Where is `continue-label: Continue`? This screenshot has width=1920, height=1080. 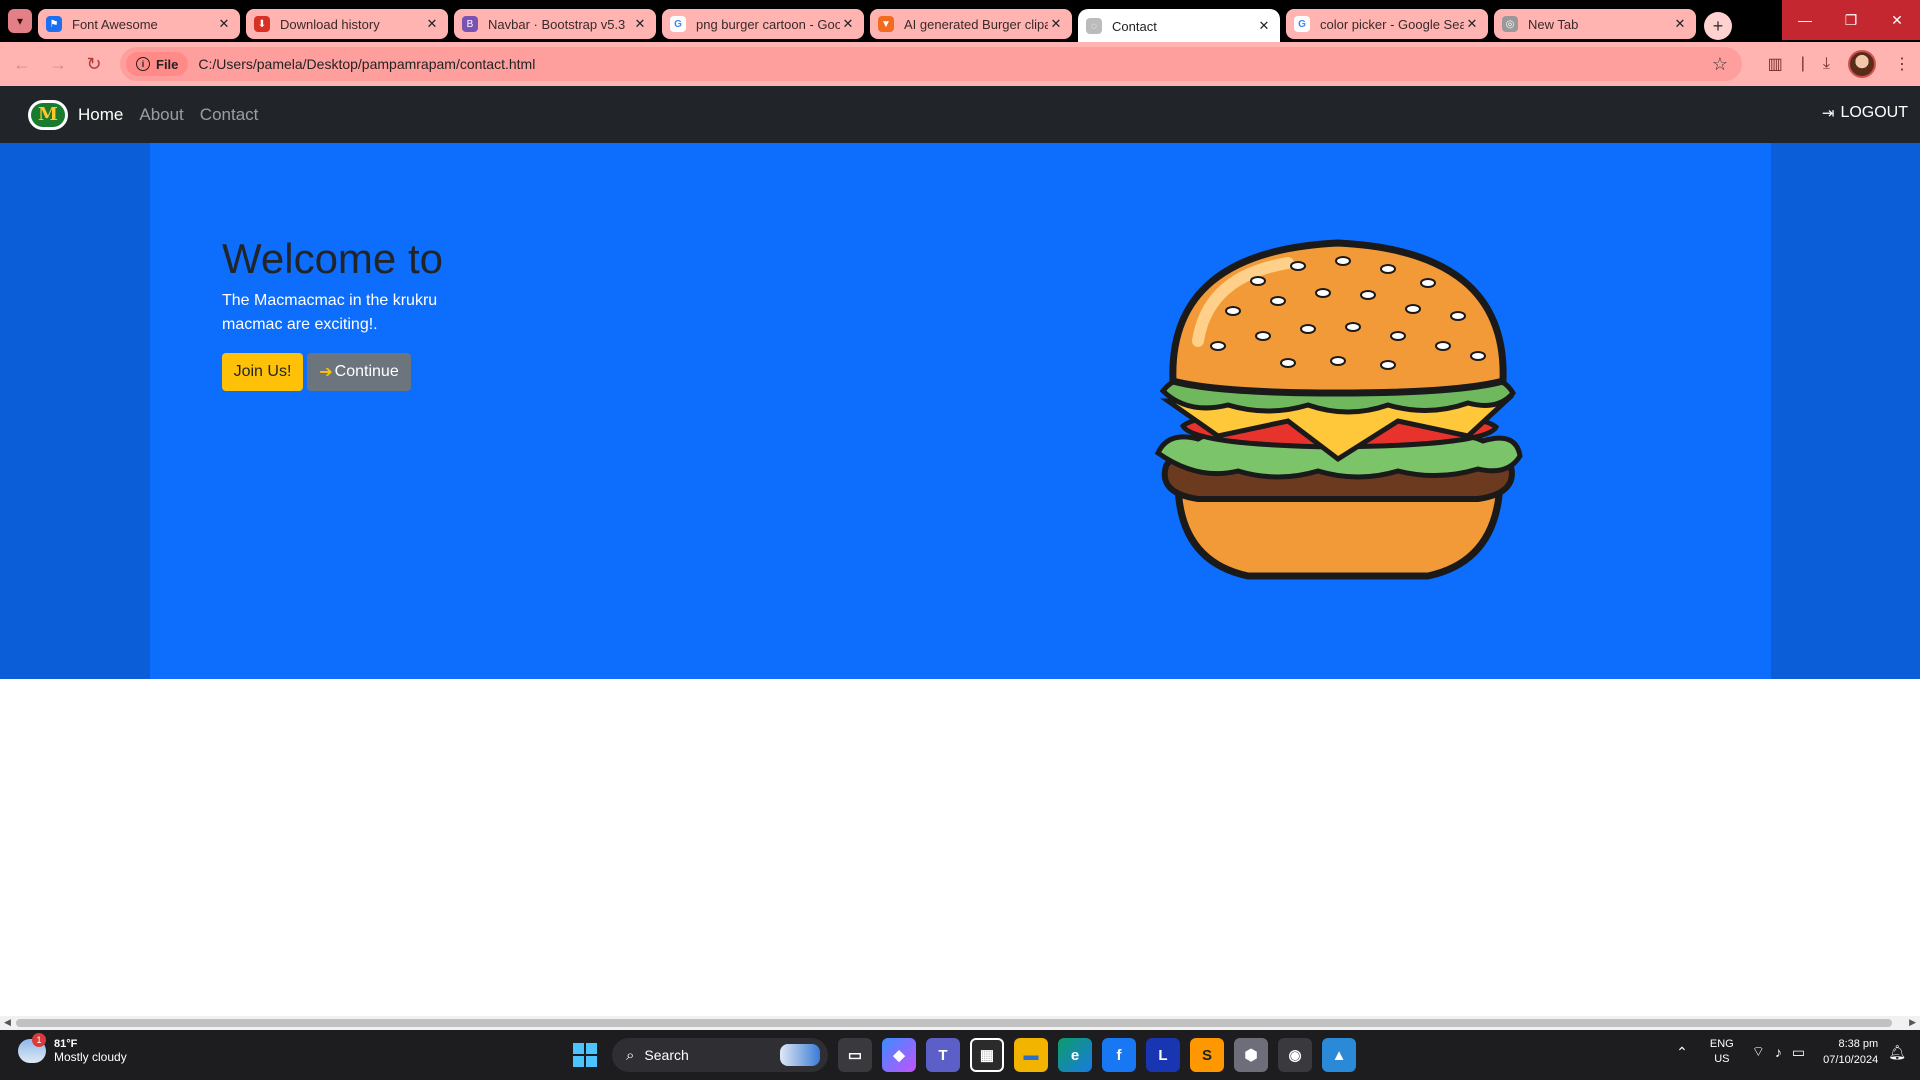
continue-label: Continue is located at coordinates (366, 371).